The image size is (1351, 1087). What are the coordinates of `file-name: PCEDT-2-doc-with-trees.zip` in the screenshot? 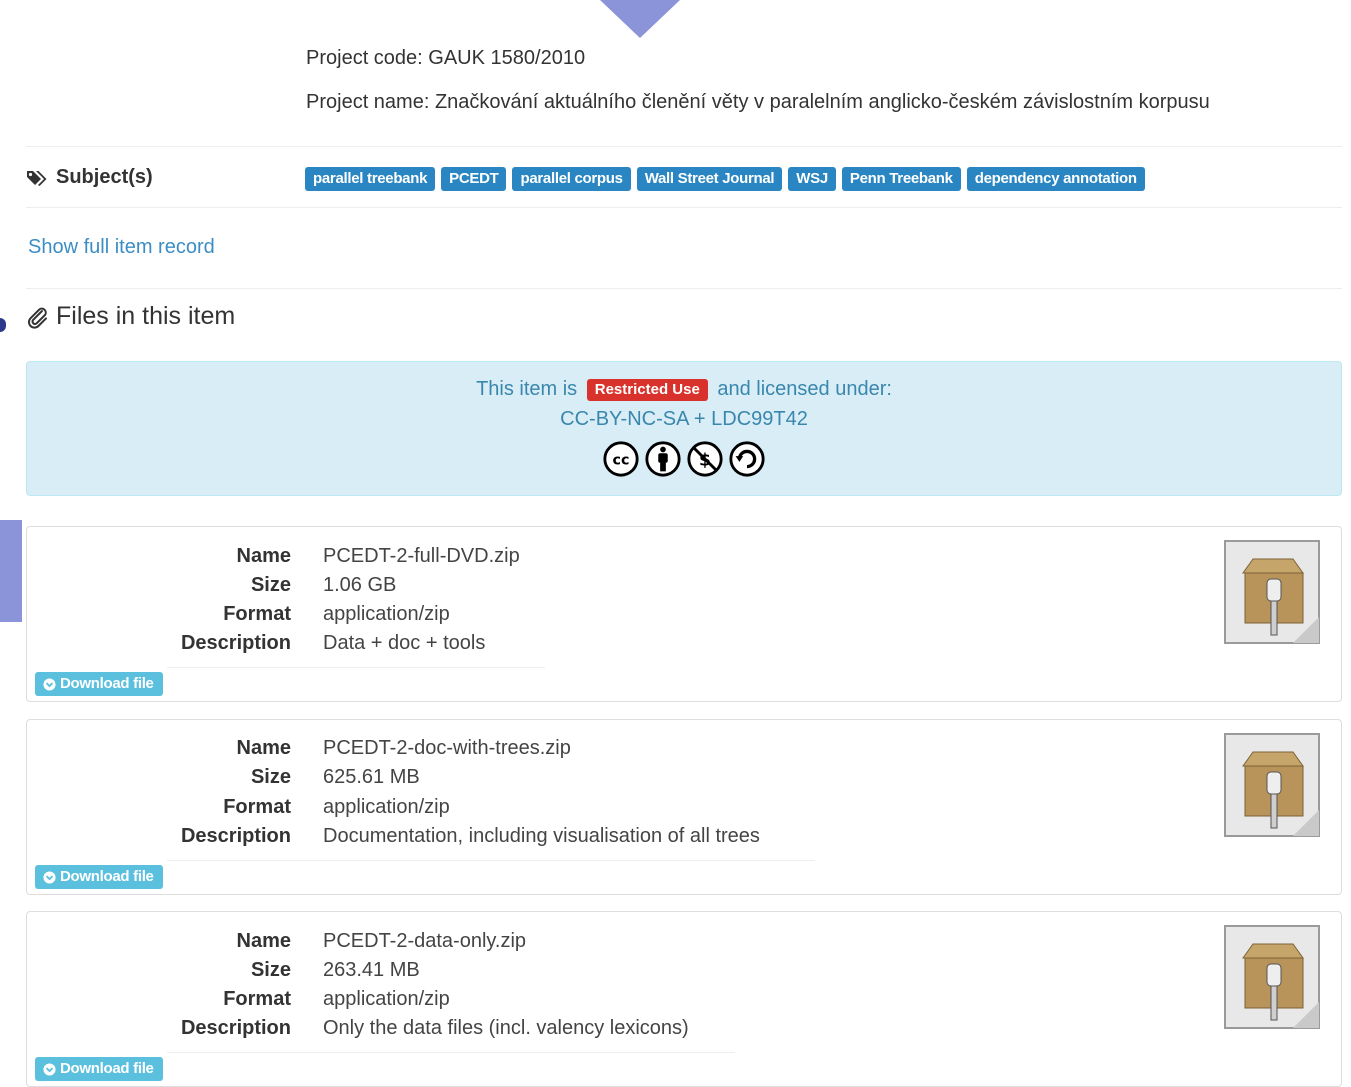 It's located at (447, 748).